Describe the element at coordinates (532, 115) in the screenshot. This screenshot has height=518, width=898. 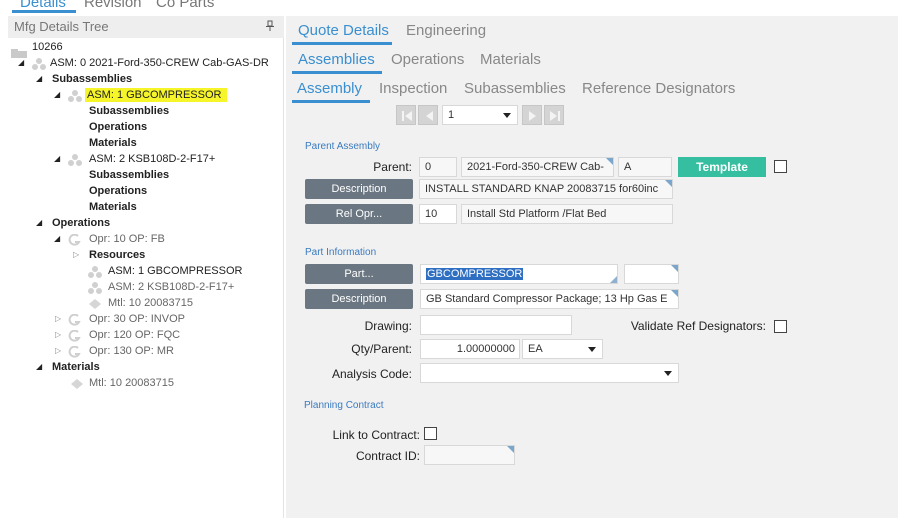
I see `next-record-button` at that location.